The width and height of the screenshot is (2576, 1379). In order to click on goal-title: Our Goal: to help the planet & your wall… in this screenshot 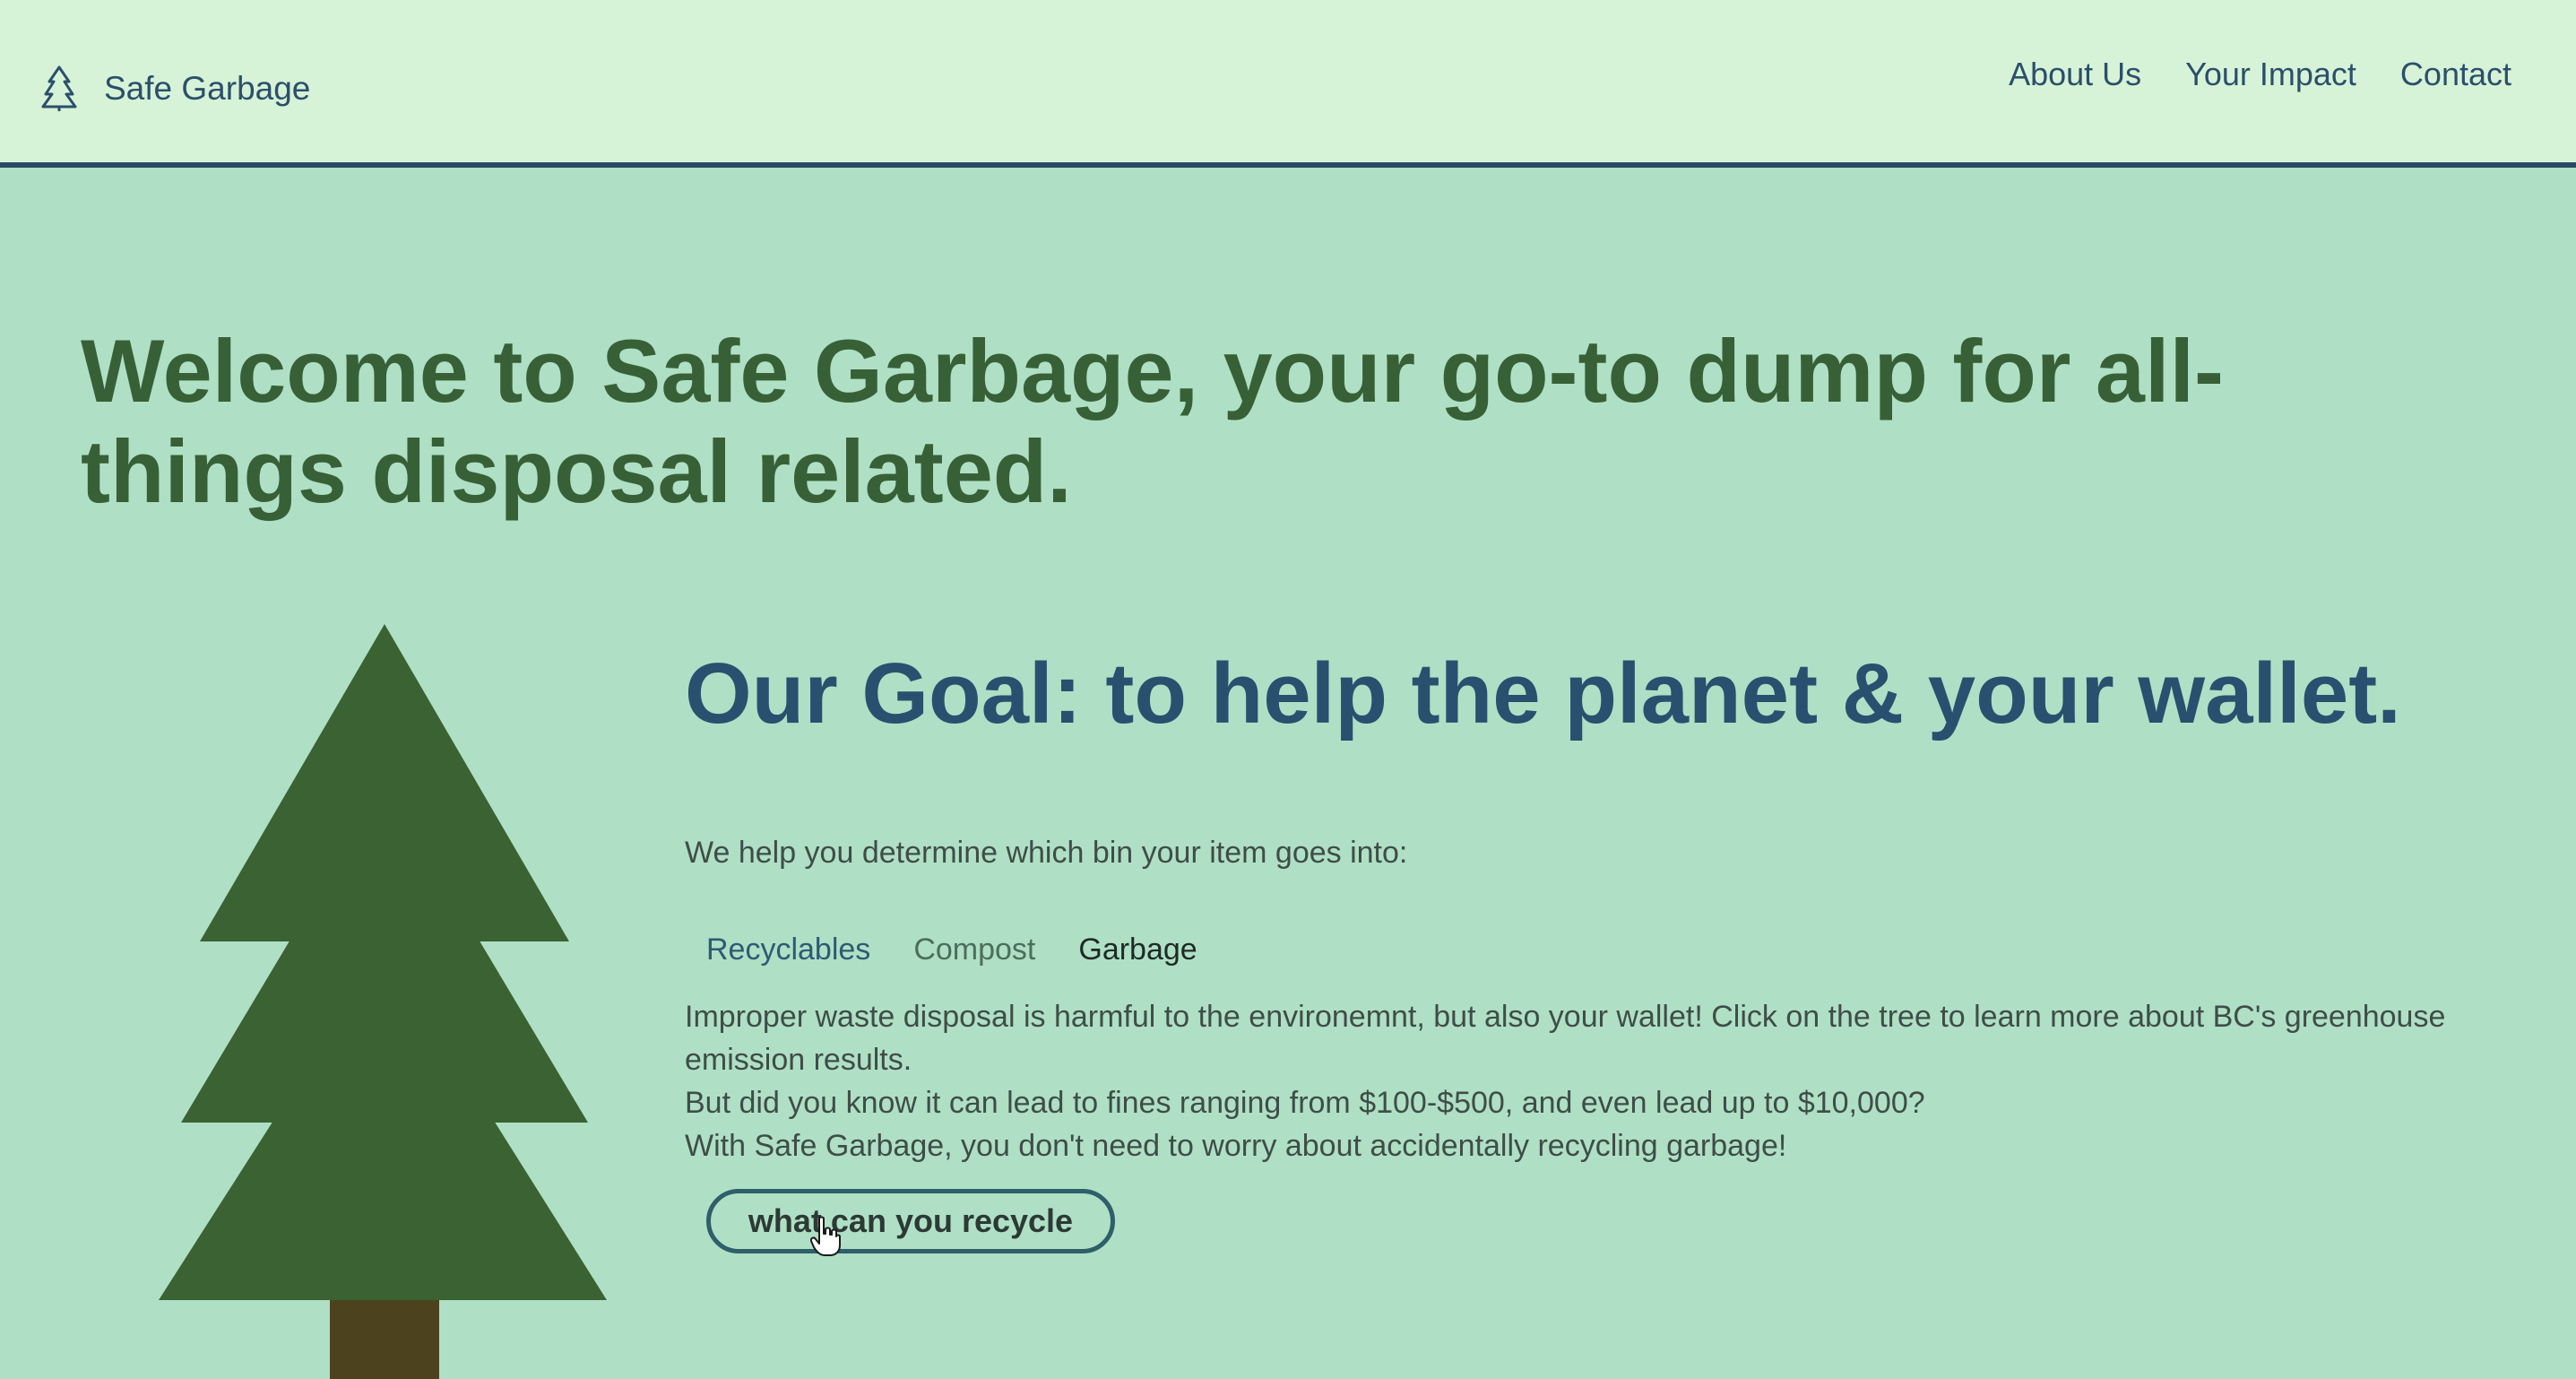, I will do `click(1543, 694)`.